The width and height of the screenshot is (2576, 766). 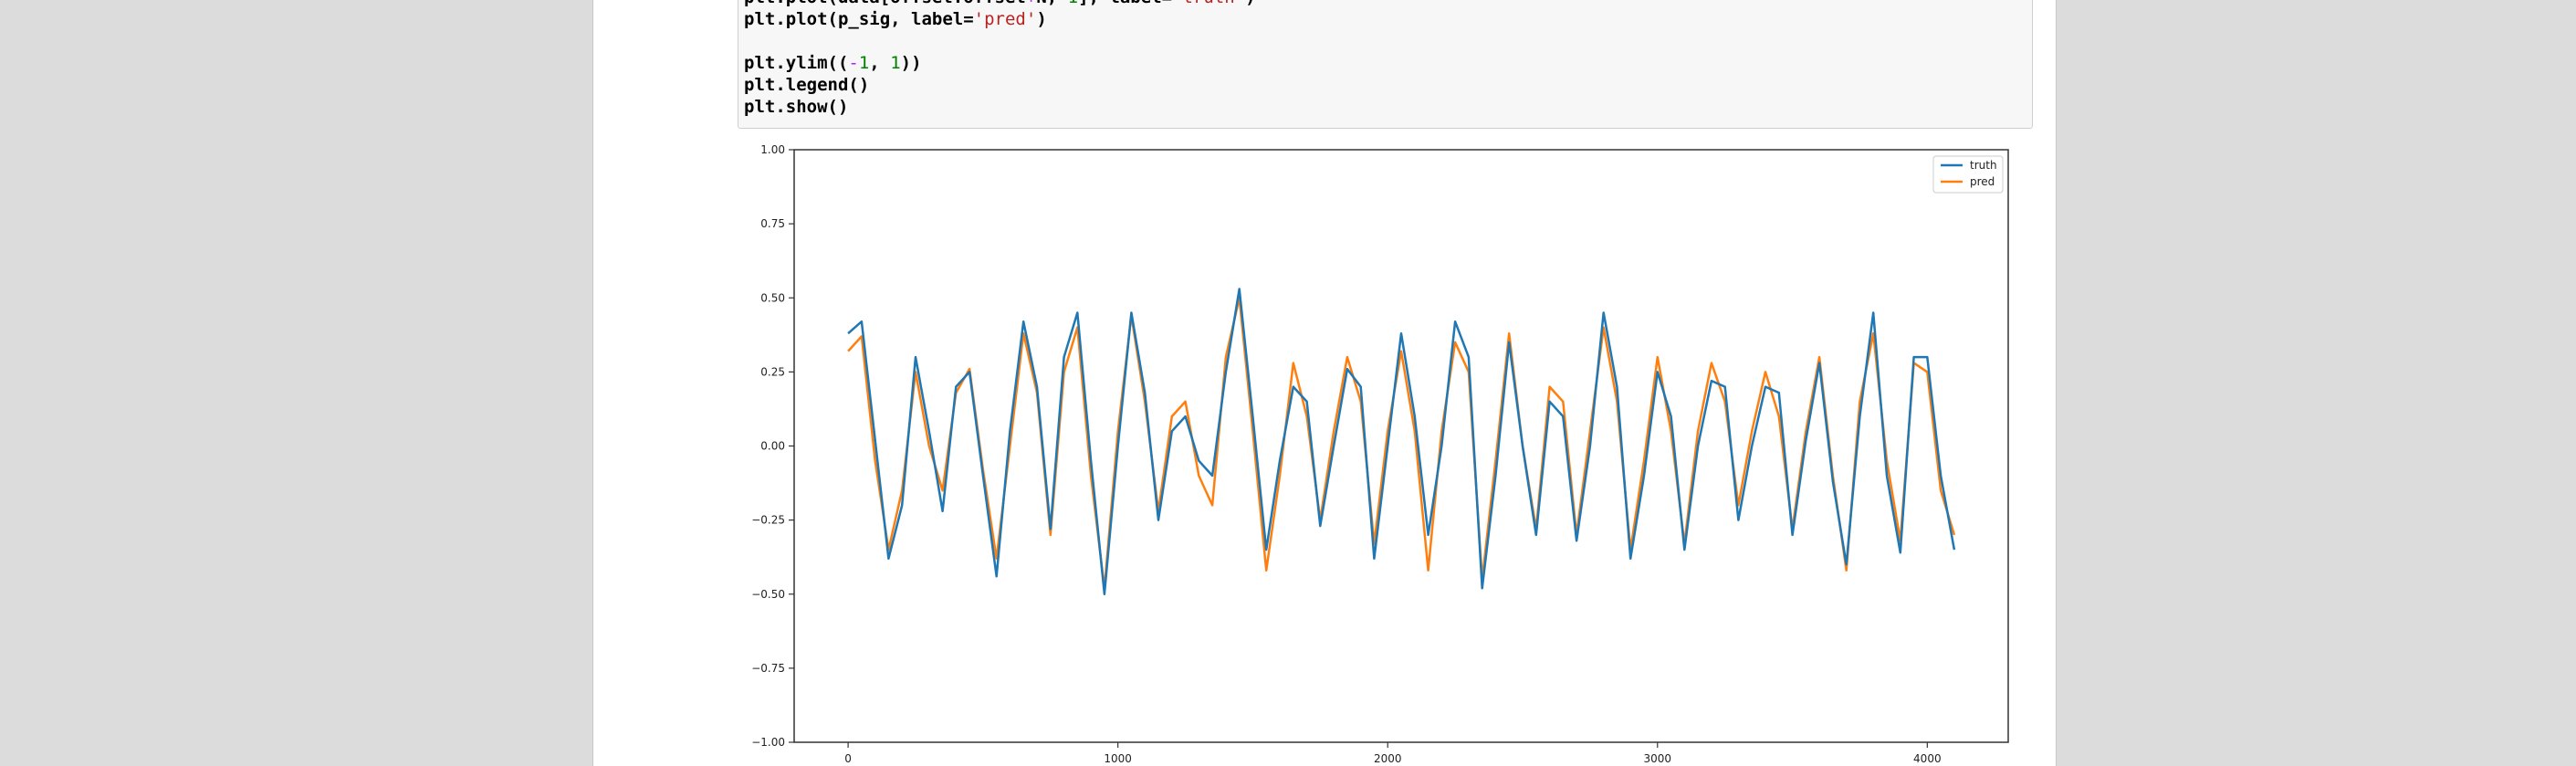 What do you see at coordinates (1983, 181) in the screenshot?
I see `legend-label-pred: pred` at bounding box center [1983, 181].